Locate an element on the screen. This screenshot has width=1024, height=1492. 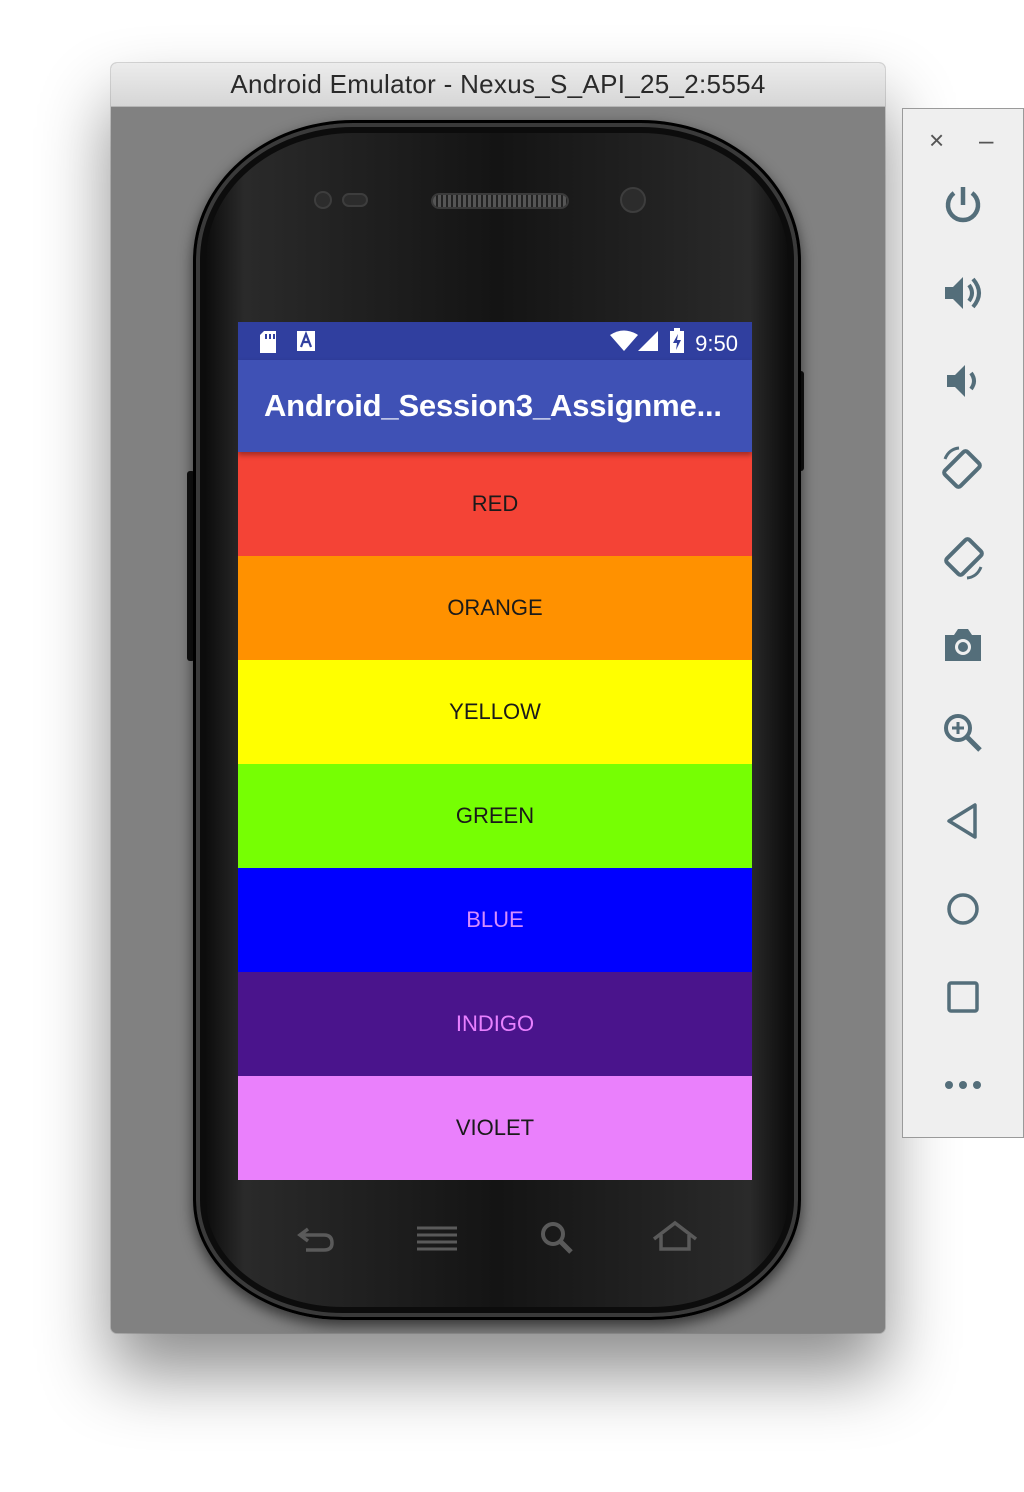
screenshot-button is located at coordinates (963, 645).